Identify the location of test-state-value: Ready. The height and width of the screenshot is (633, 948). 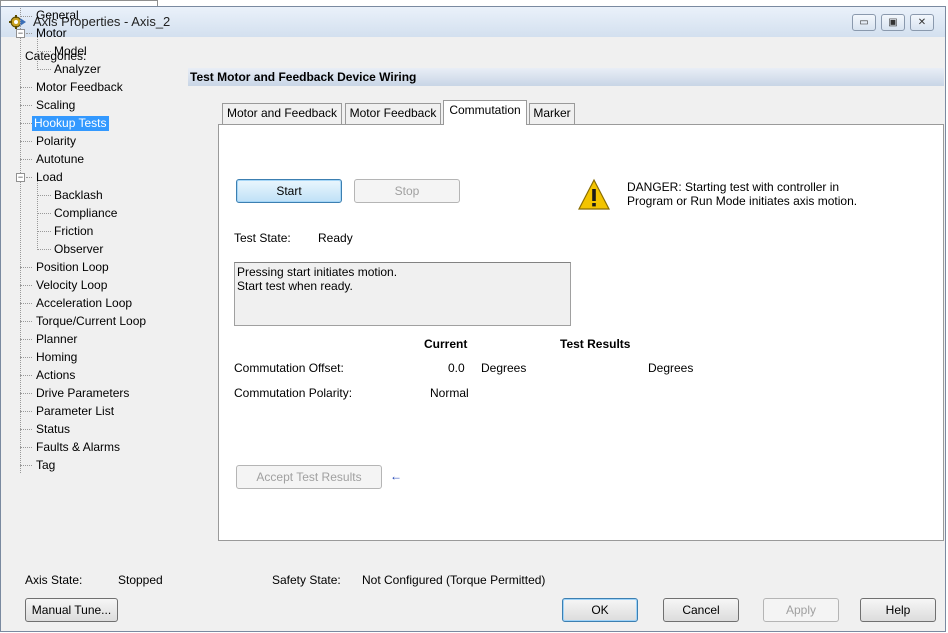
(335, 238).